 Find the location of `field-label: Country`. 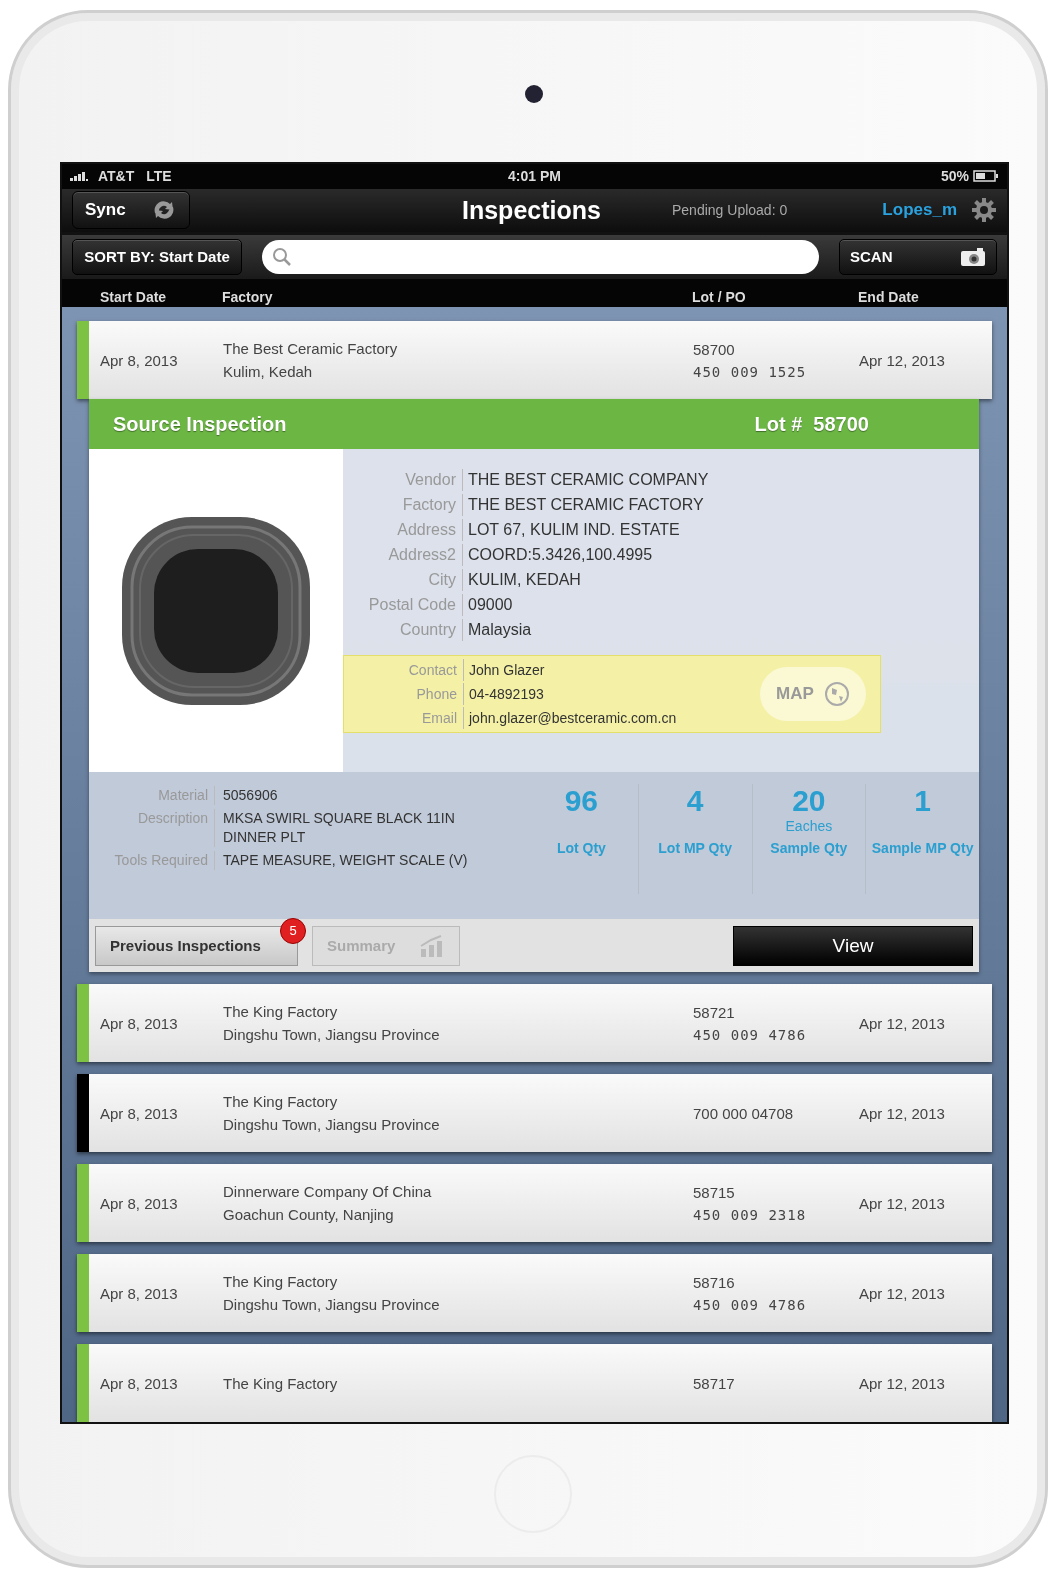

field-label: Country is located at coordinates (403, 630).